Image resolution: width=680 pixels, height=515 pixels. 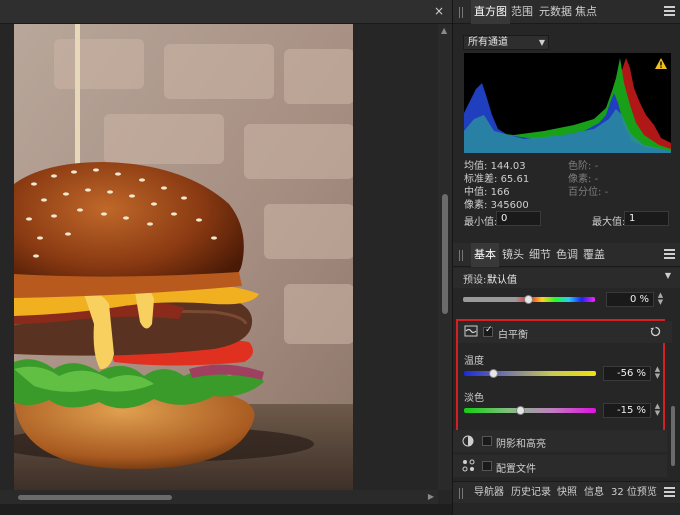 What do you see at coordinates (585, 192) in the screenshot?
I see `stat-percentile-label: 百分位:` at bounding box center [585, 192].